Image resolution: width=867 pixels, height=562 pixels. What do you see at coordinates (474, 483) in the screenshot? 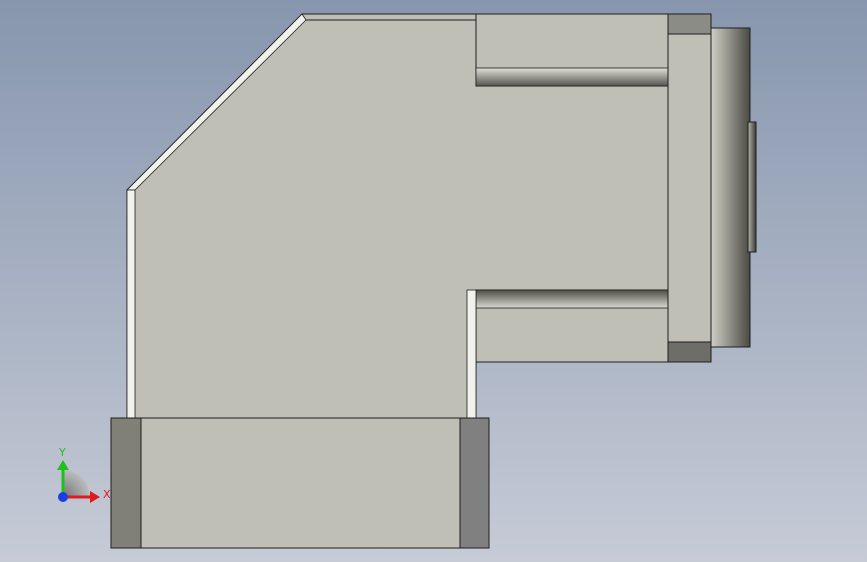
I see `input-flange-right-band` at bounding box center [474, 483].